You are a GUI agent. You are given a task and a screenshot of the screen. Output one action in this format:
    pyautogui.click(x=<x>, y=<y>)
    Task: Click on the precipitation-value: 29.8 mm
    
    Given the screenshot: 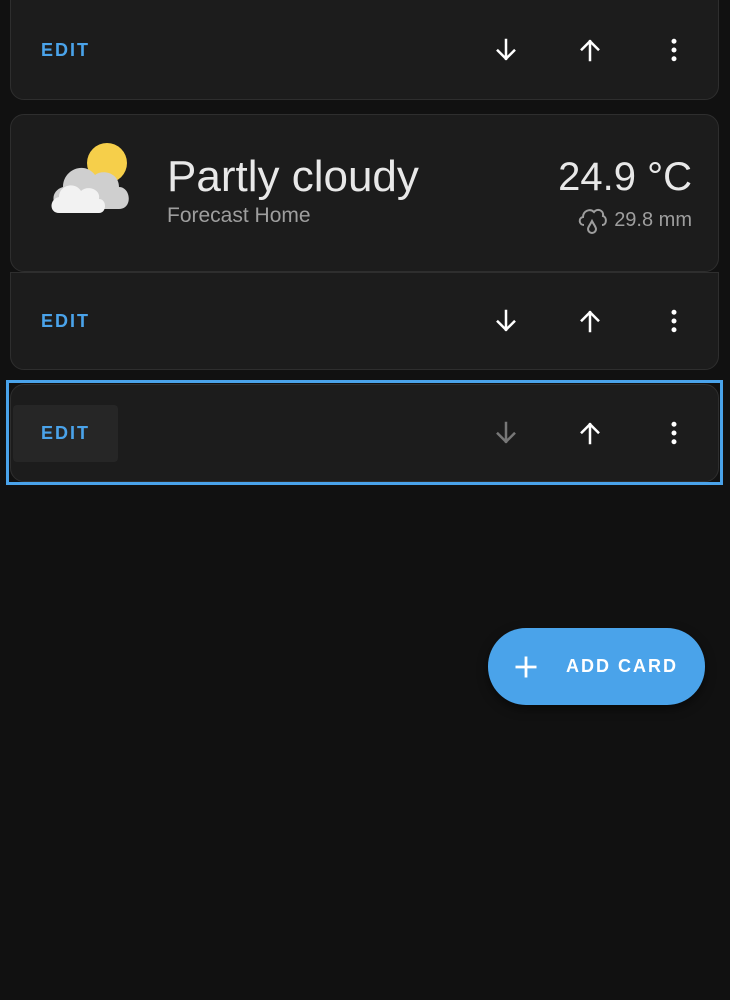 What is the action you would take?
    pyautogui.click(x=653, y=220)
    